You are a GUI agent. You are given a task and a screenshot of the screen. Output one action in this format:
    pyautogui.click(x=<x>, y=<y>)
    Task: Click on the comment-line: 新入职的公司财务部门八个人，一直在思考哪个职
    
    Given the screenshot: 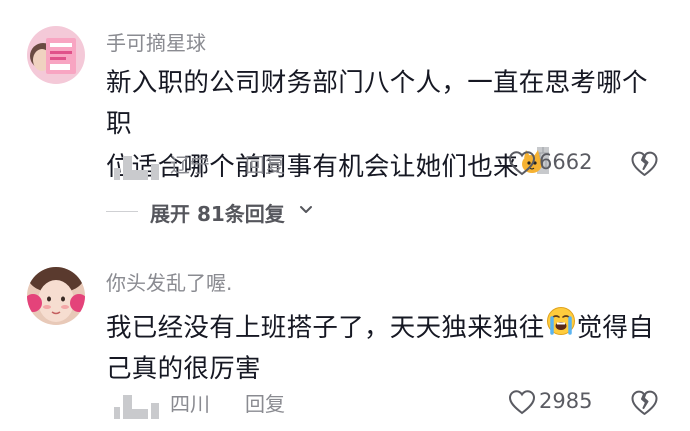 What is the action you would take?
    pyautogui.click(x=377, y=103)
    